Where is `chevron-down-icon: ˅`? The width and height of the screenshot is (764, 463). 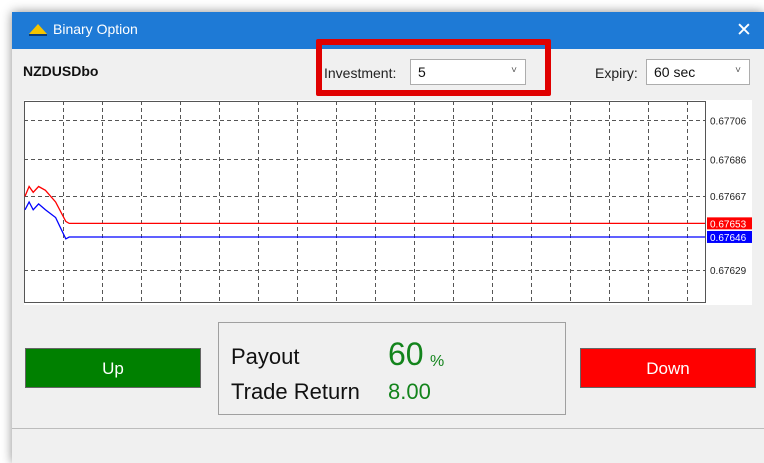 chevron-down-icon: ˅ is located at coordinates (738, 70).